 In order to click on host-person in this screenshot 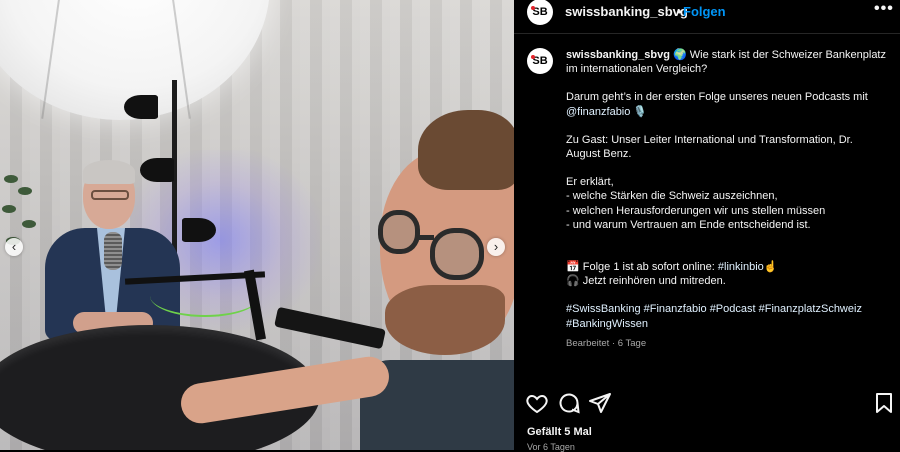, I will do `click(437, 280)`.